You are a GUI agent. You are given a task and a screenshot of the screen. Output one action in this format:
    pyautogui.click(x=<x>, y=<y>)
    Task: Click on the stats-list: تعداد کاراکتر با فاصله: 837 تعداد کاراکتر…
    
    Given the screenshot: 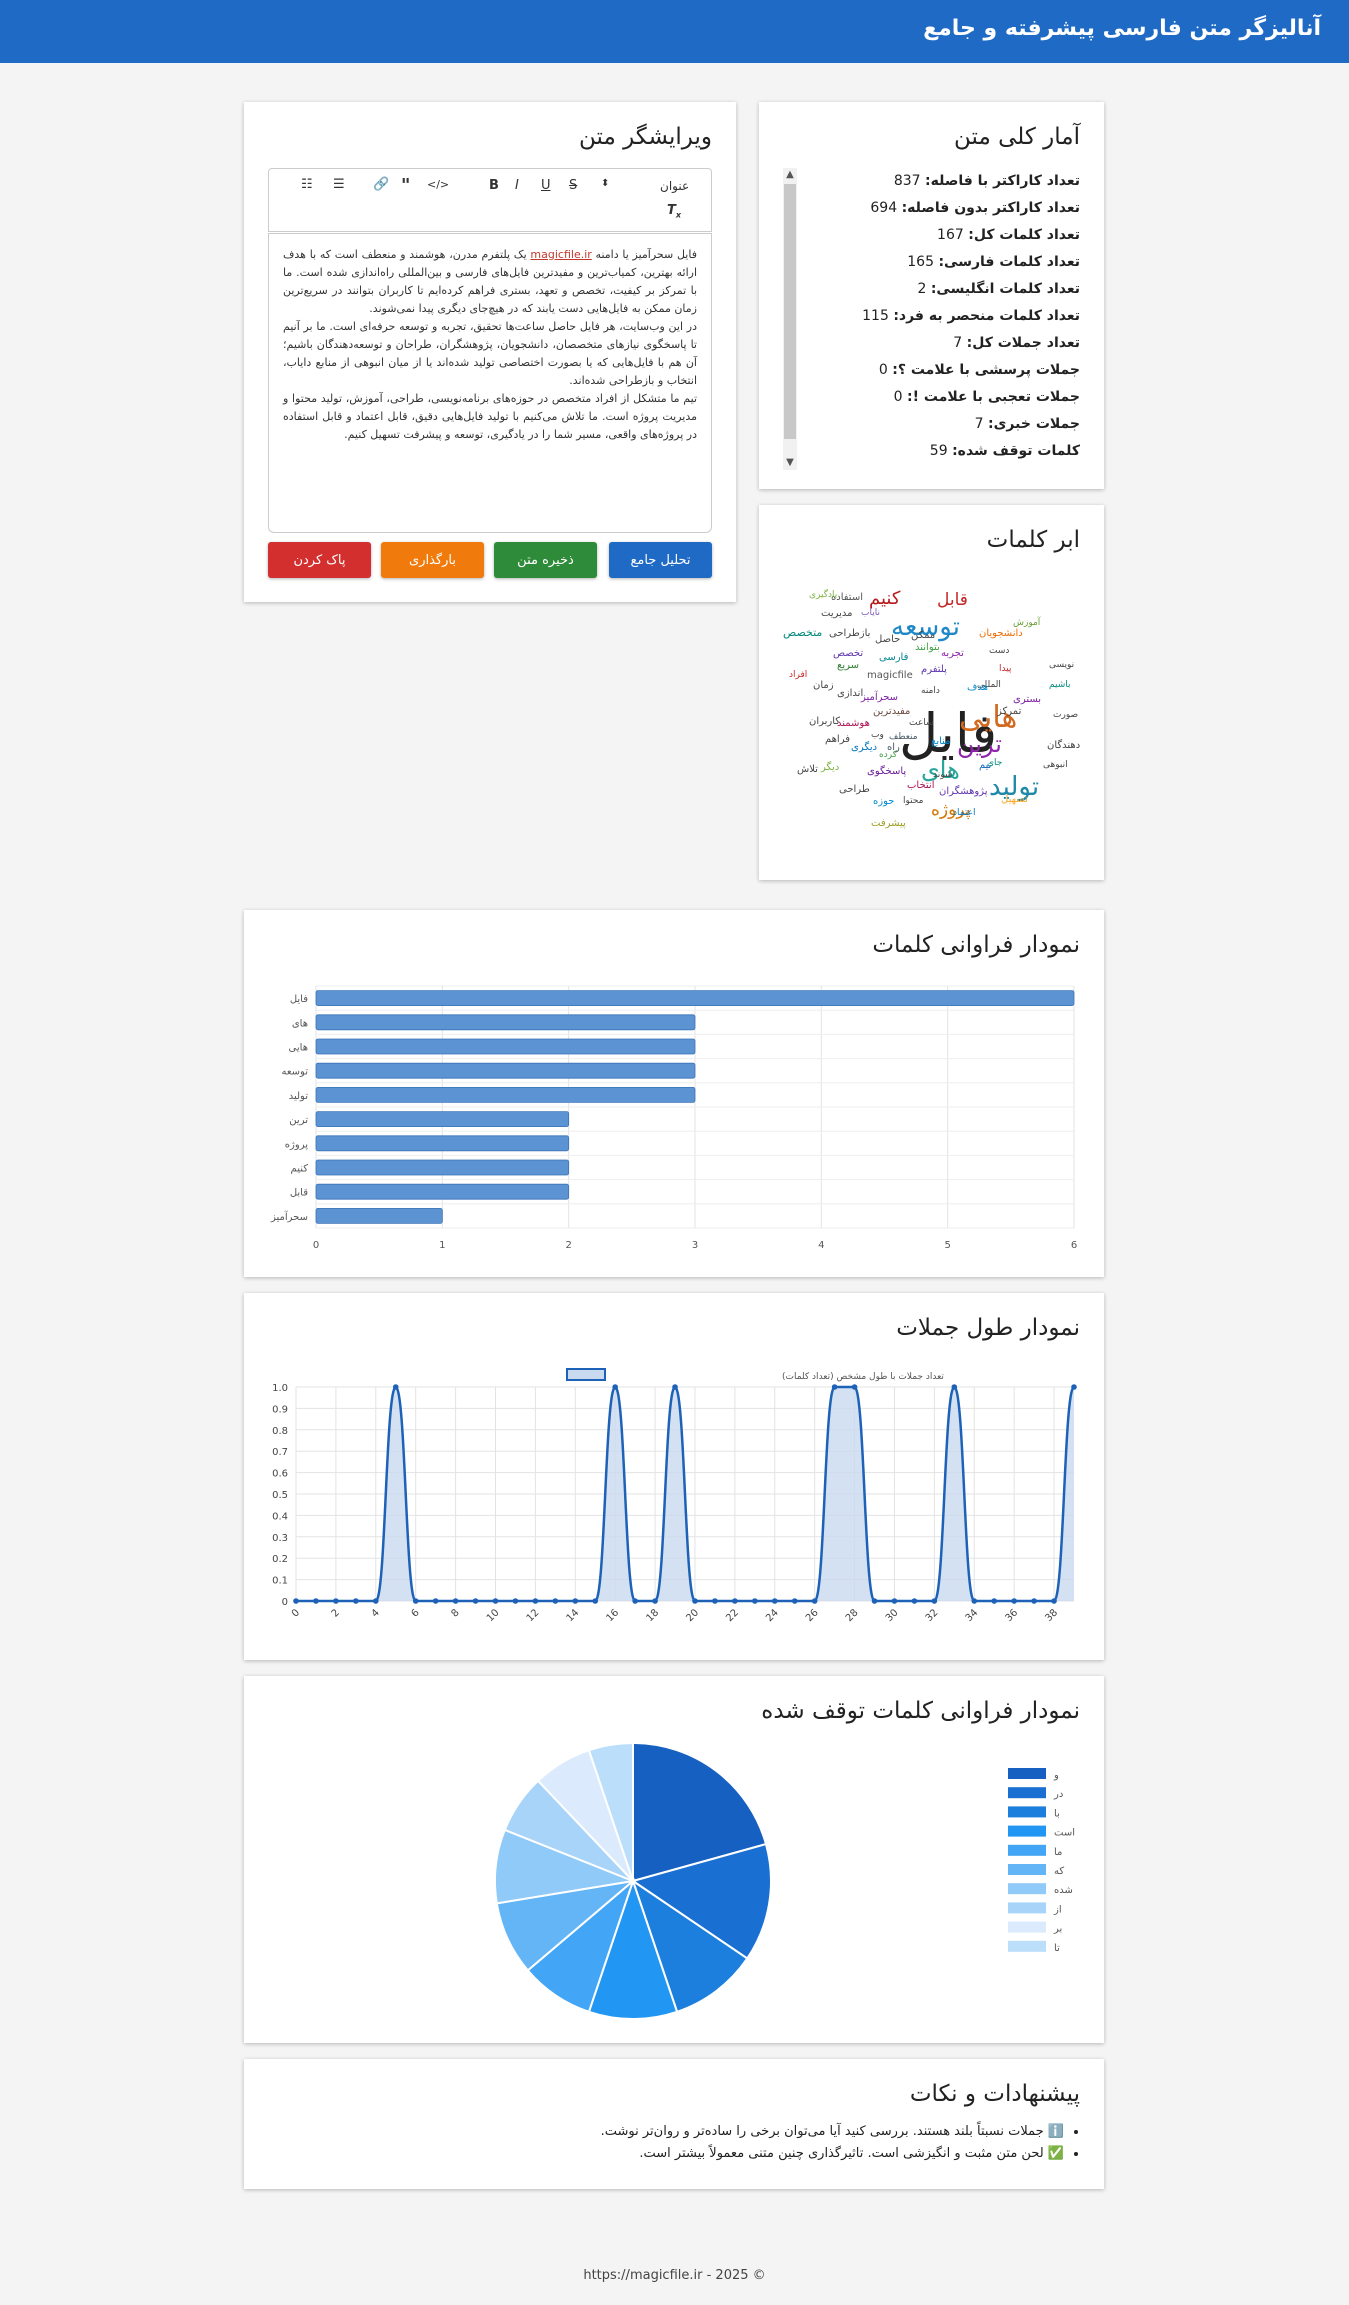 What is the action you would take?
    pyautogui.click(x=930, y=316)
    